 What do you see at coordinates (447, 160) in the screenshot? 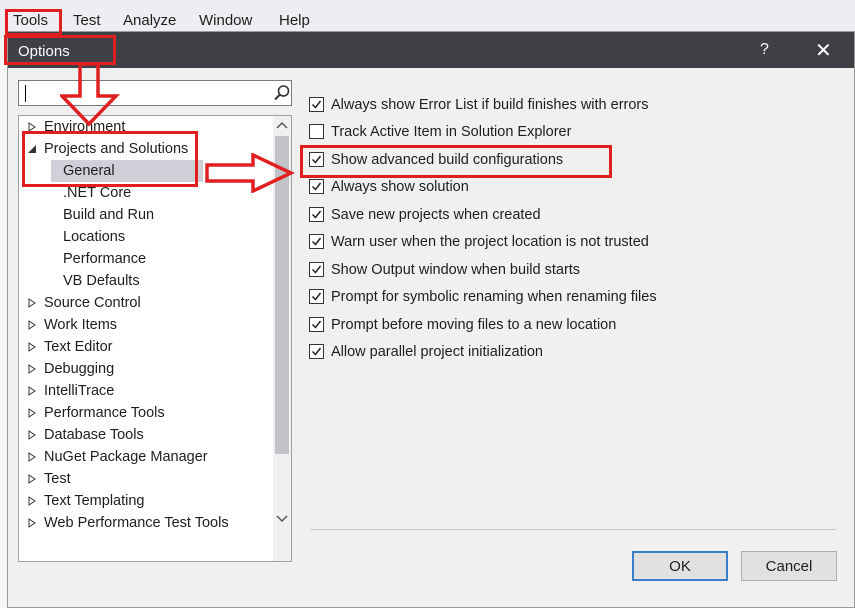
I see `option-label: Show advanced build configurations` at bounding box center [447, 160].